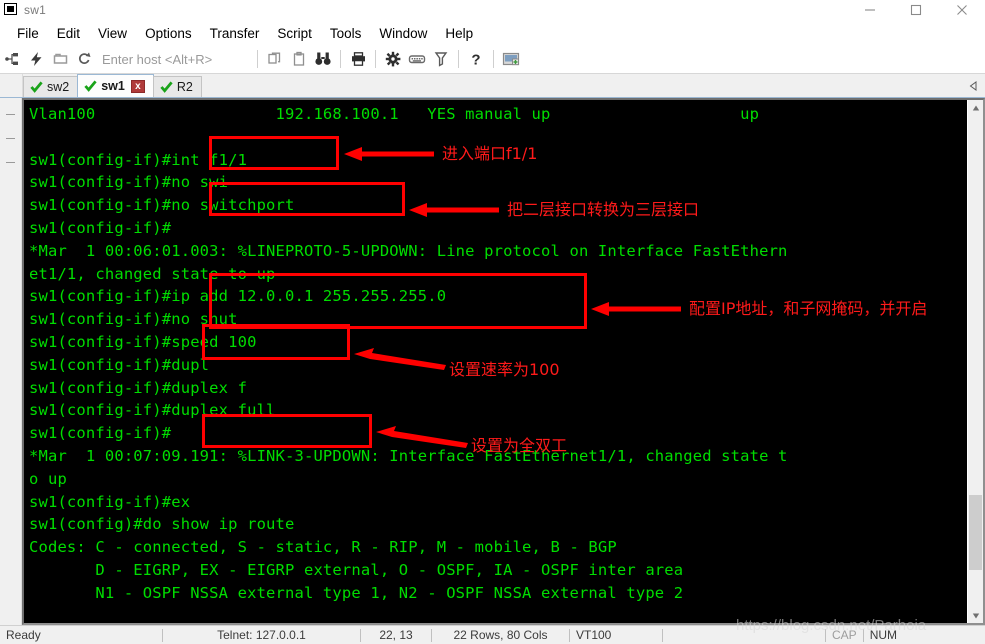  Describe the element at coordinates (36, 59) in the screenshot. I see `quick-connect-icon` at that location.